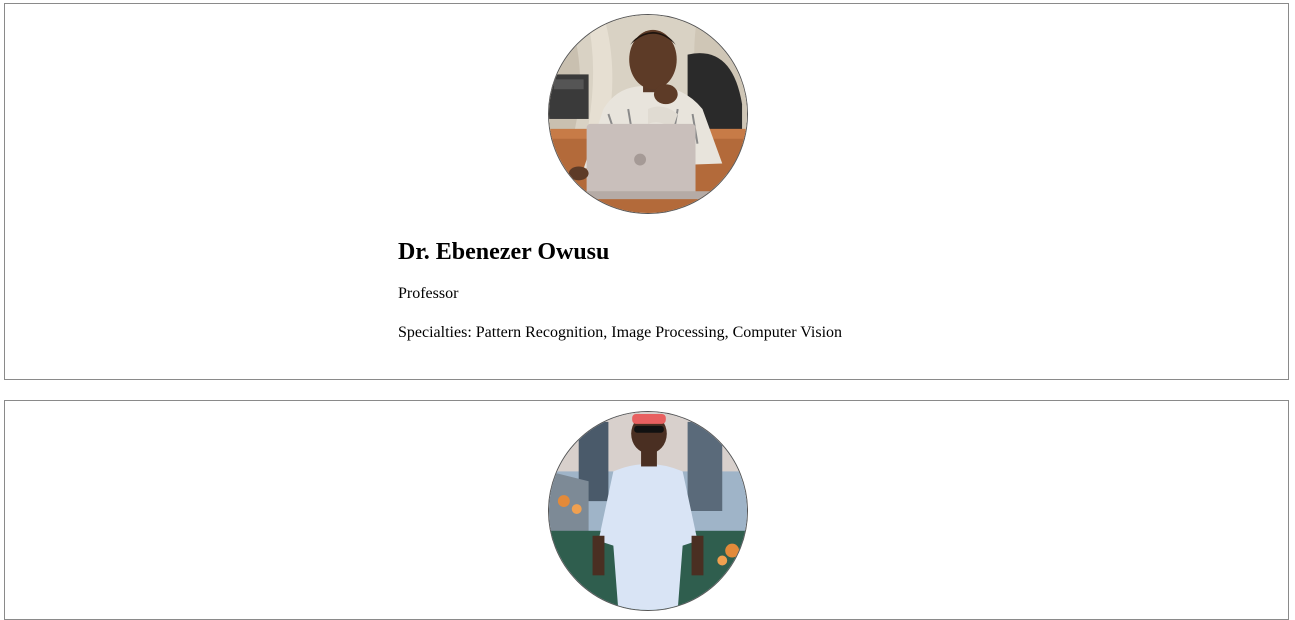 Image resolution: width=1295 pixels, height=620 pixels. Describe the element at coordinates (428, 293) in the screenshot. I see `faculty-title: Professor` at that location.